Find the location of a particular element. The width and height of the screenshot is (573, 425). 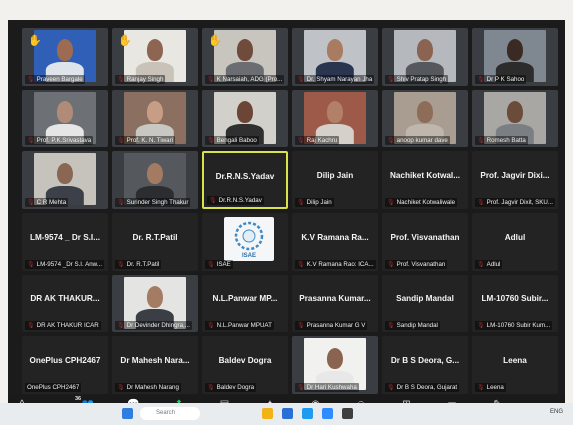

participant-tile: 🎙 C R Mehta is located at coordinates (65, 180).